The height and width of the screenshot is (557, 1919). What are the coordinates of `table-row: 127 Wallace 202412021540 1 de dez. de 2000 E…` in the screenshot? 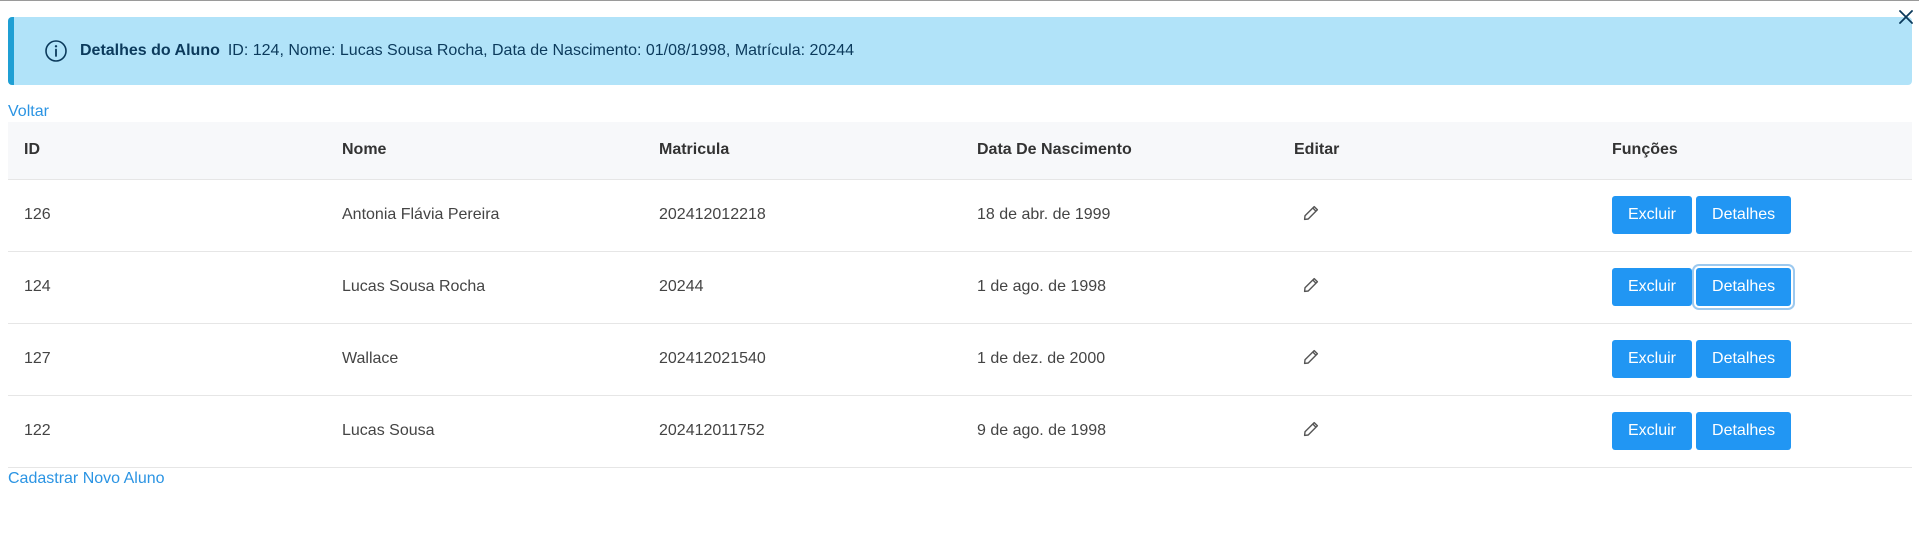 It's located at (960, 359).